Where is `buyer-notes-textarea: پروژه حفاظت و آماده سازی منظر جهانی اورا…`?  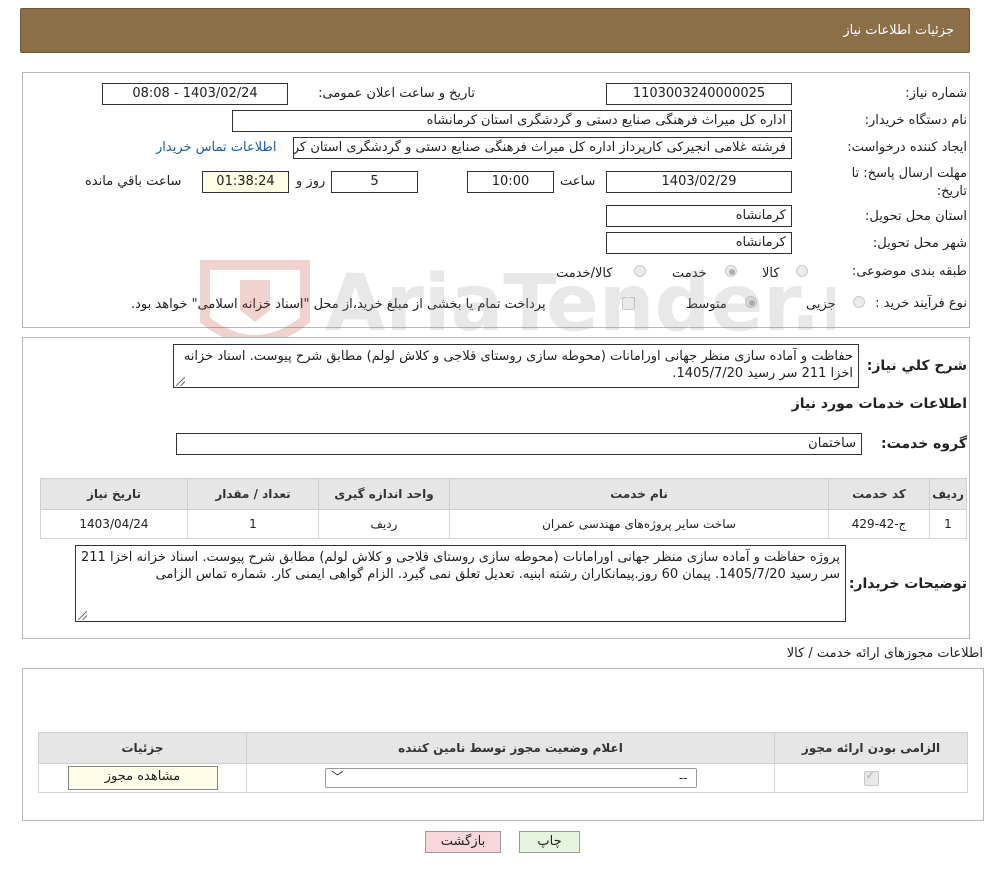
buyer-notes-textarea: پروژه حفاظت و آماده سازی منظر جهانی اورا… is located at coordinates (460, 583).